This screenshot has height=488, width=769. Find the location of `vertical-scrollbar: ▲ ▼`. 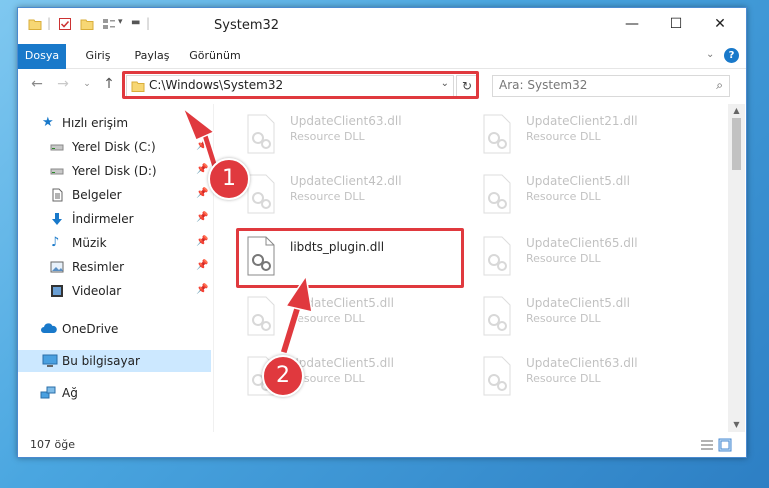

vertical-scrollbar: ▲ ▼ is located at coordinates (736, 268).